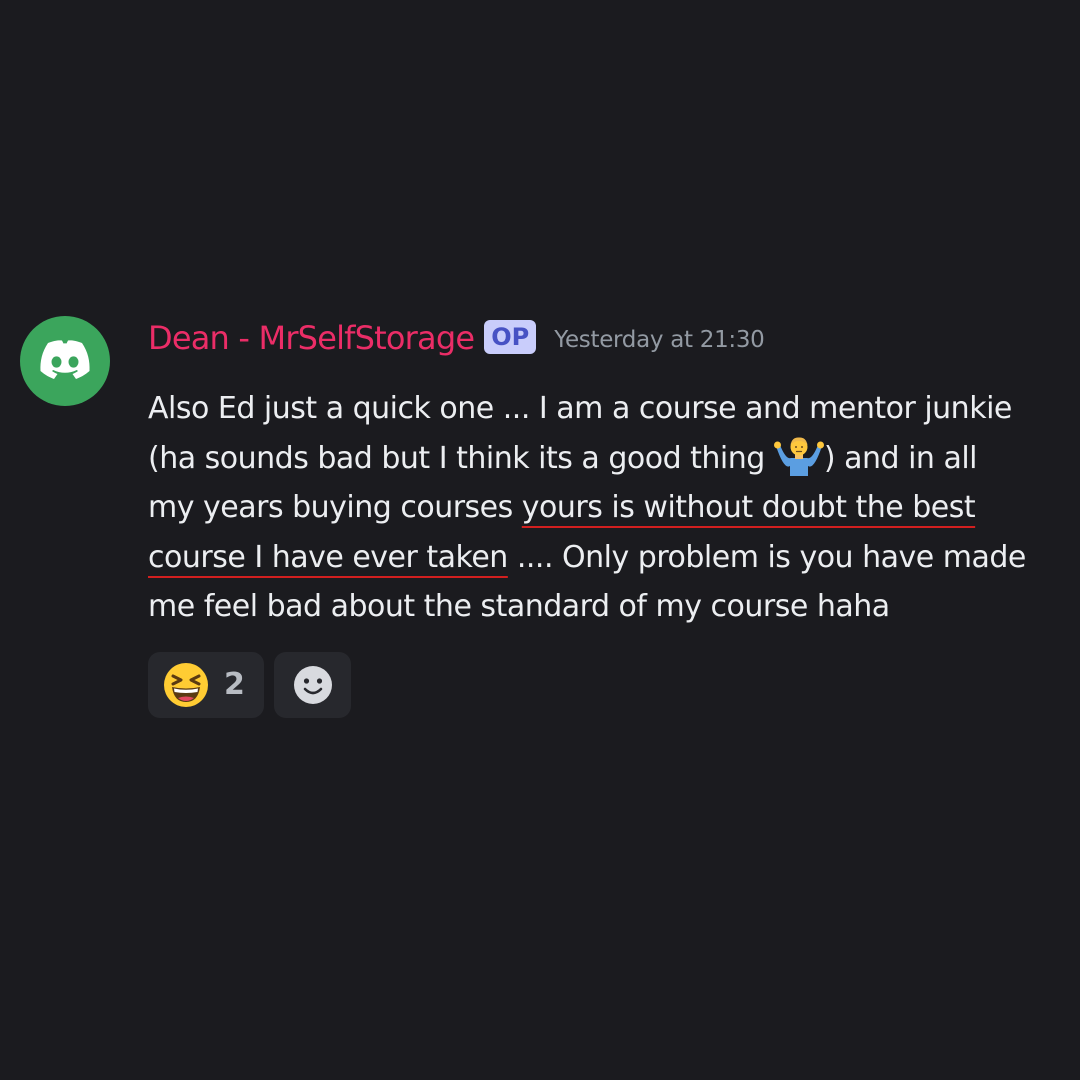 The width and height of the screenshot is (1080, 1080). Describe the element at coordinates (604, 684) in the screenshot. I see `reactions-bar: 2` at that location.